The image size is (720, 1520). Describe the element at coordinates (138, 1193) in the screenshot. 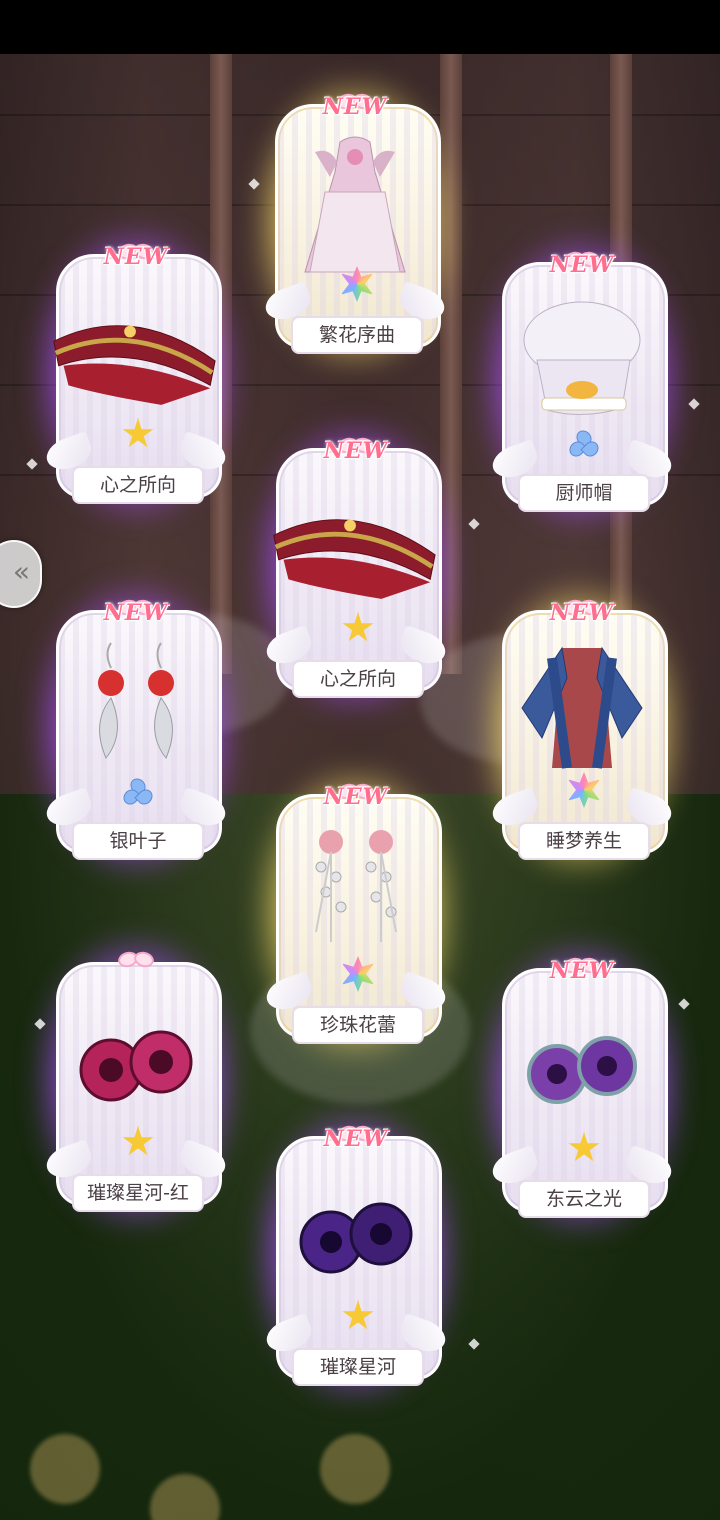

I see `item-name: 璀璨星河-红` at that location.